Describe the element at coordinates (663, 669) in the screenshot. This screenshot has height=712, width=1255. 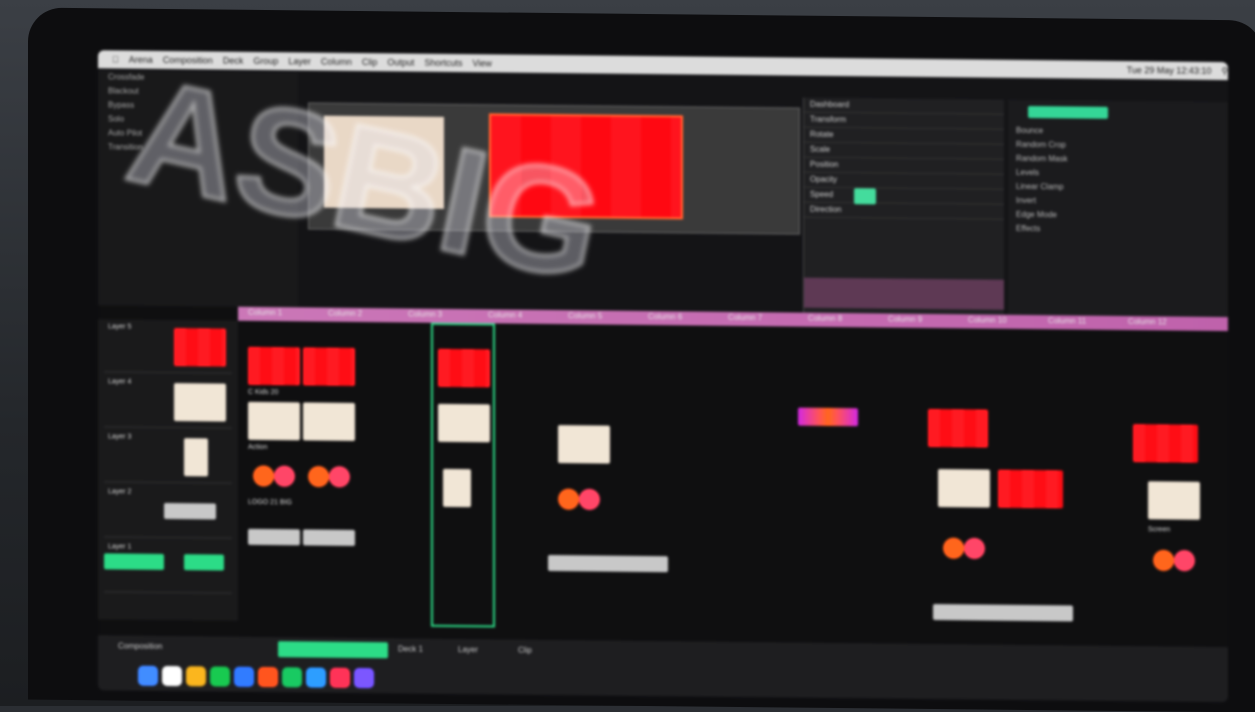
I see `bottom-bar: Composition Deck 1 Layer Clip` at that location.